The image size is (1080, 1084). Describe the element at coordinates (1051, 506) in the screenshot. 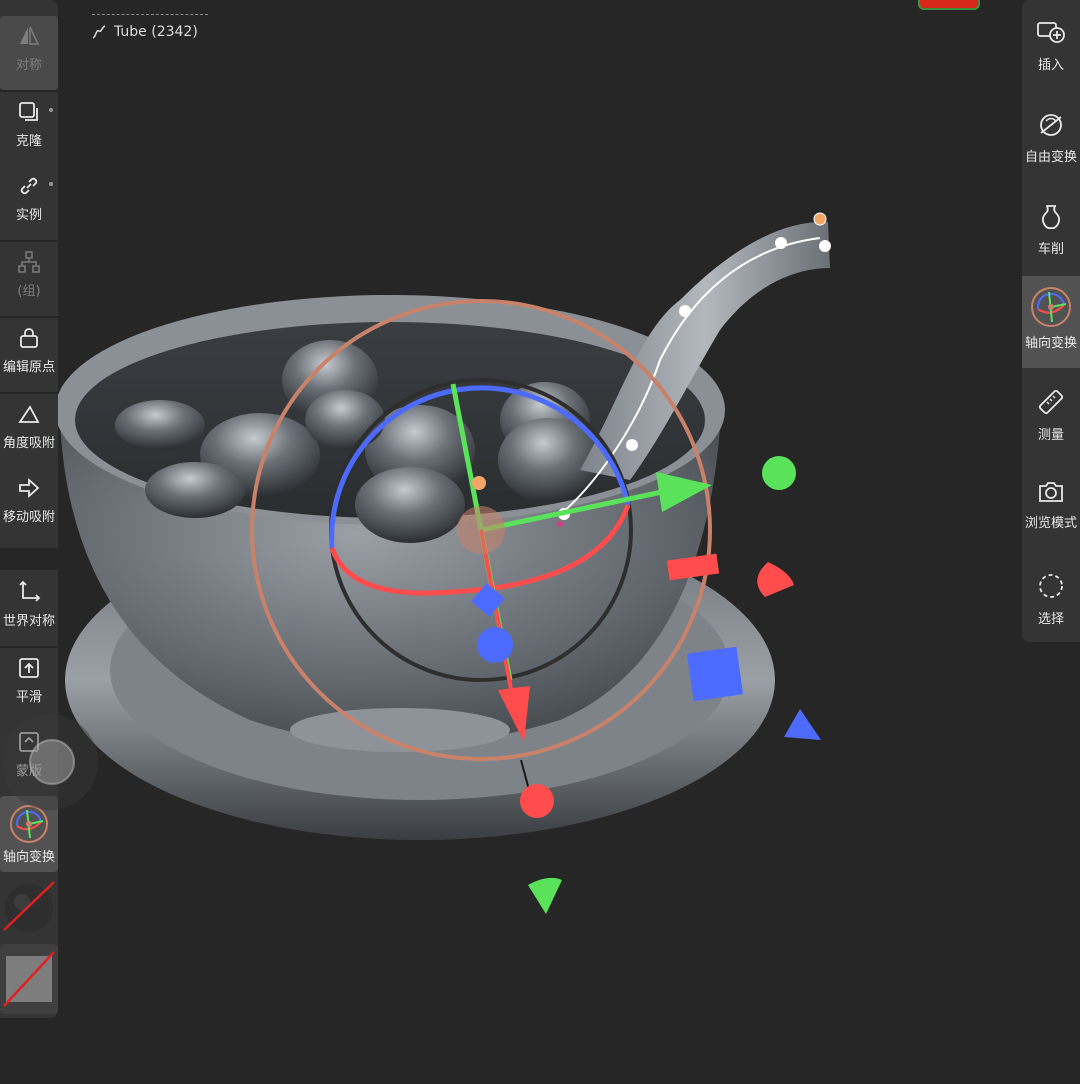

I see `tool-browse-mode: 浏览模式` at that location.